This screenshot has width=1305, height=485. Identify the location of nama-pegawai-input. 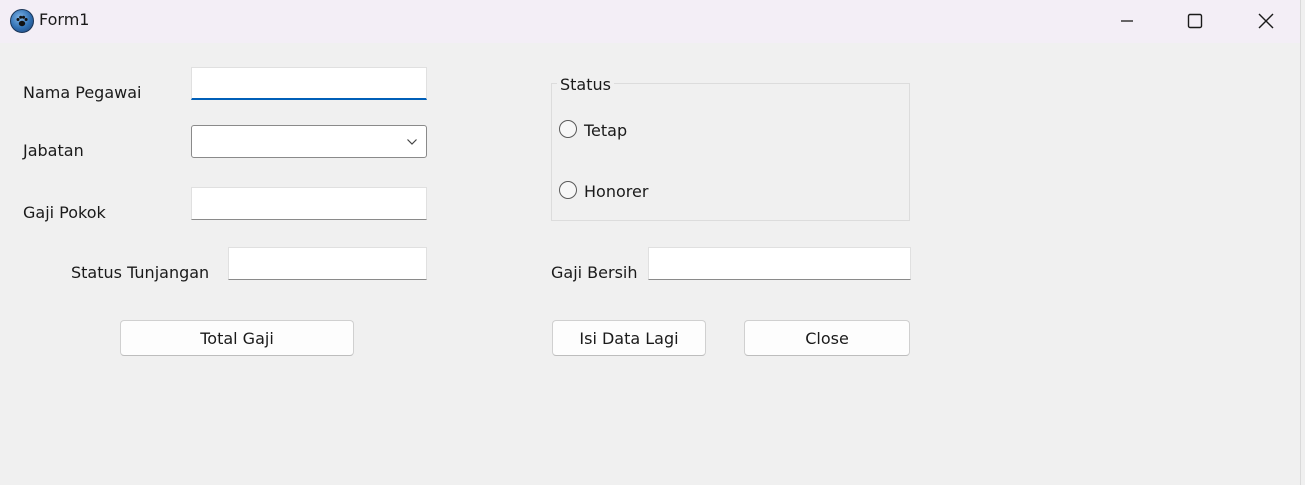
(309, 83).